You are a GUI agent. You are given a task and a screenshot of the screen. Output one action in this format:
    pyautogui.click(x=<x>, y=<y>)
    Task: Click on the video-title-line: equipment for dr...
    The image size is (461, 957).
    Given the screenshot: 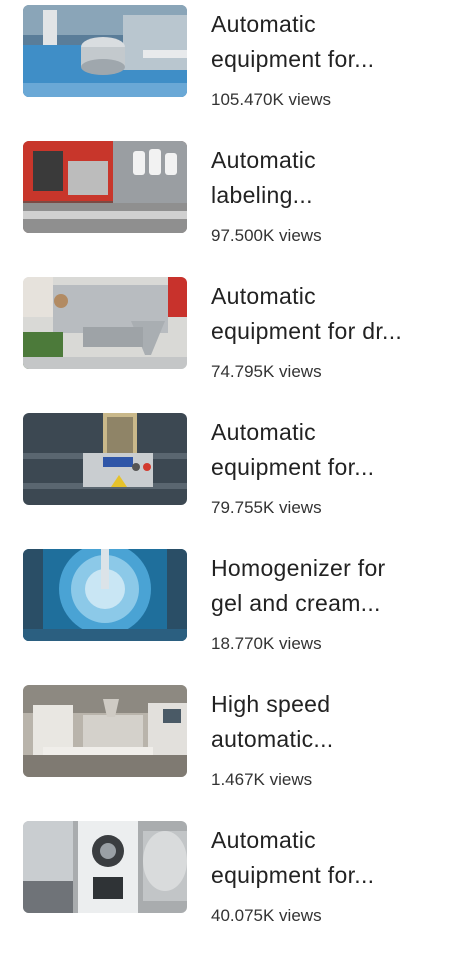 What is the action you would take?
    pyautogui.click(x=307, y=331)
    